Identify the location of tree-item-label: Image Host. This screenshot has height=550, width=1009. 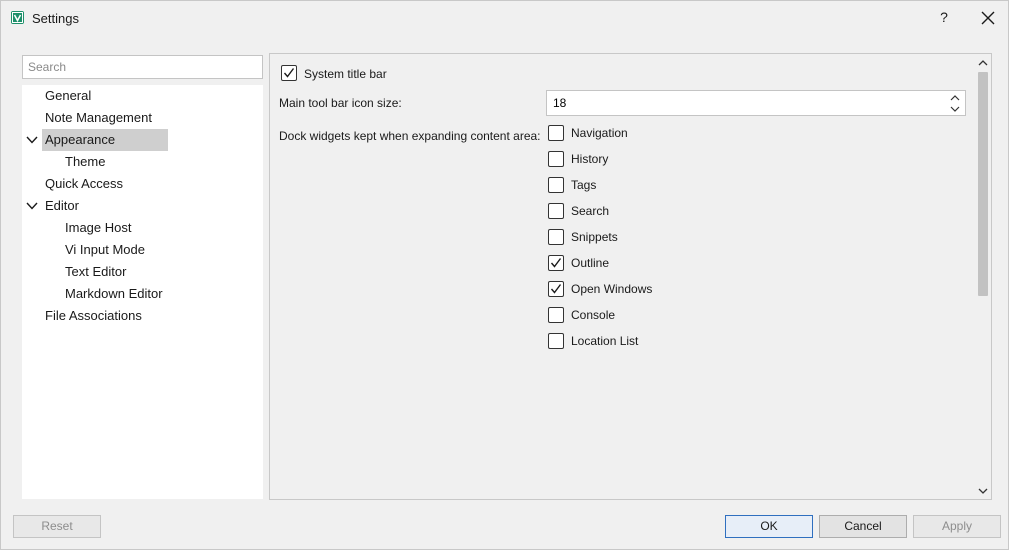
(98, 227).